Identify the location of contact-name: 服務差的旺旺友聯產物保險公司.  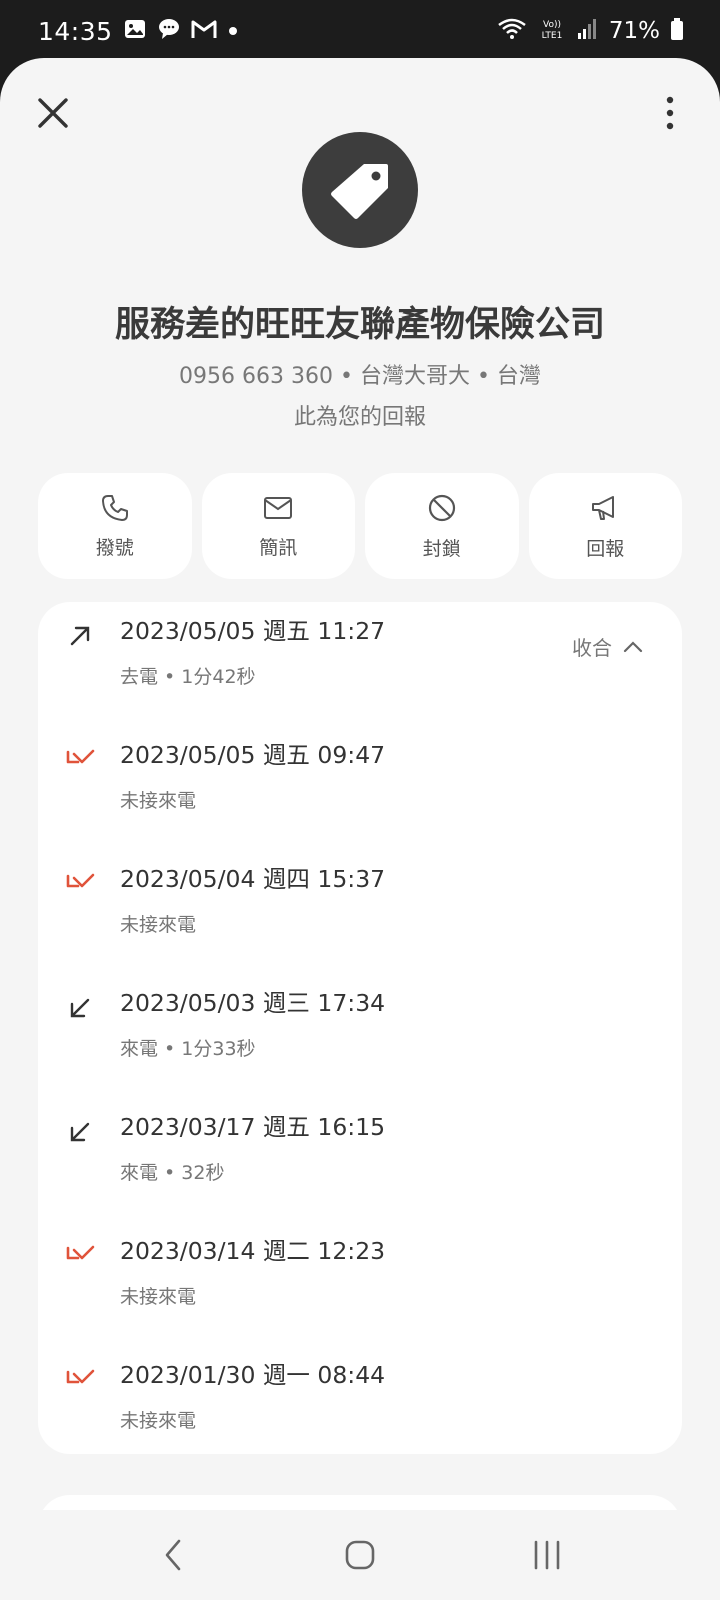
(359, 325).